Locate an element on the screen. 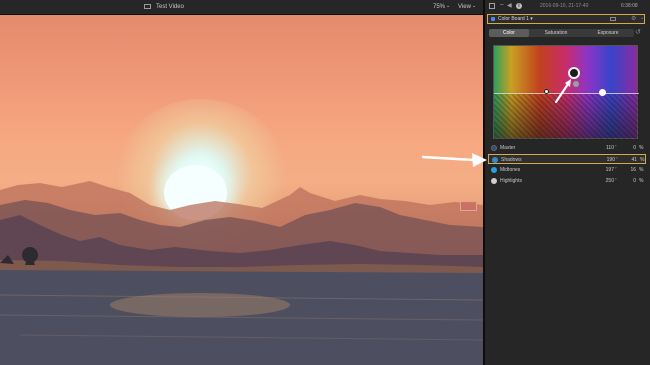 The image size is (650, 365). row-master: Master 110 ° 0 % is located at coordinates (567, 148).